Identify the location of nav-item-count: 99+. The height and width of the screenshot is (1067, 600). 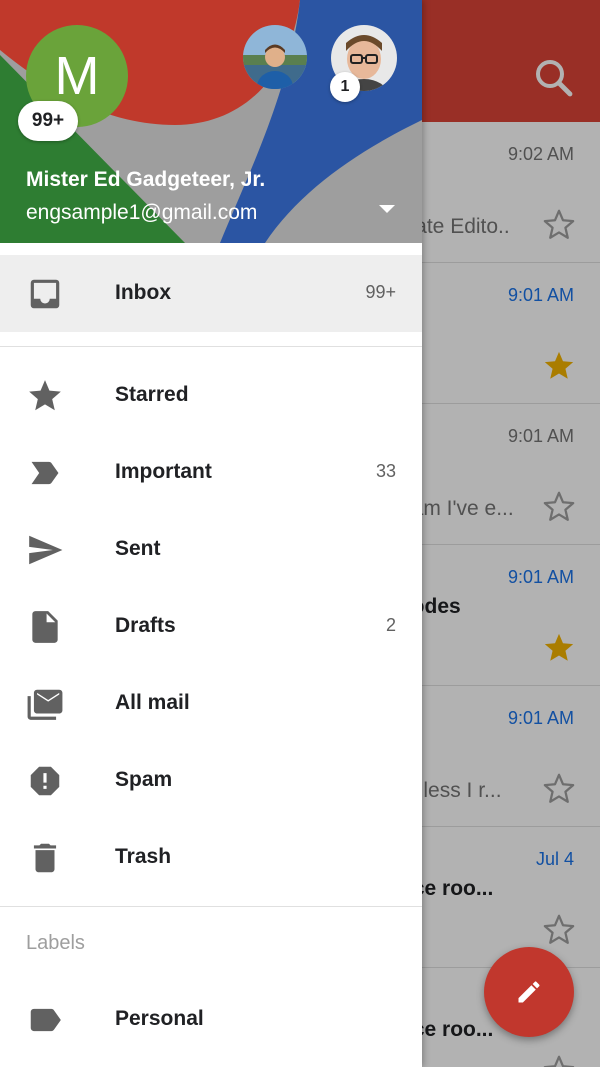
(380, 292).